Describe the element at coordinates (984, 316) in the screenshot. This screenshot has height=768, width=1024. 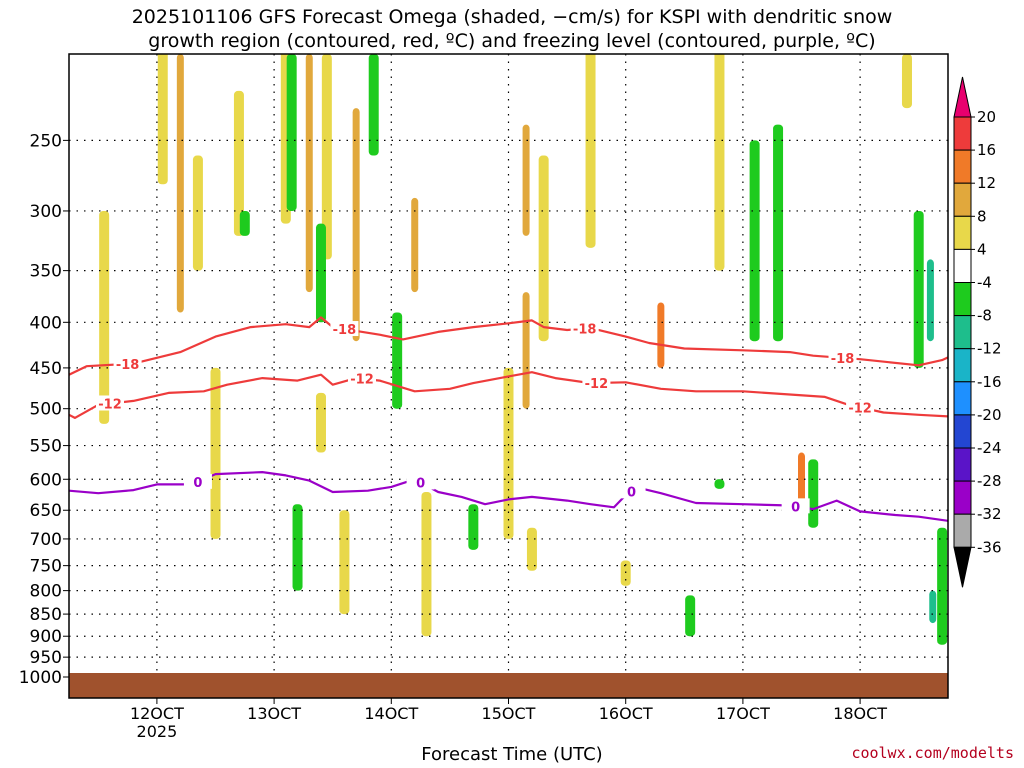
I see `colorbar-label: -8` at that location.